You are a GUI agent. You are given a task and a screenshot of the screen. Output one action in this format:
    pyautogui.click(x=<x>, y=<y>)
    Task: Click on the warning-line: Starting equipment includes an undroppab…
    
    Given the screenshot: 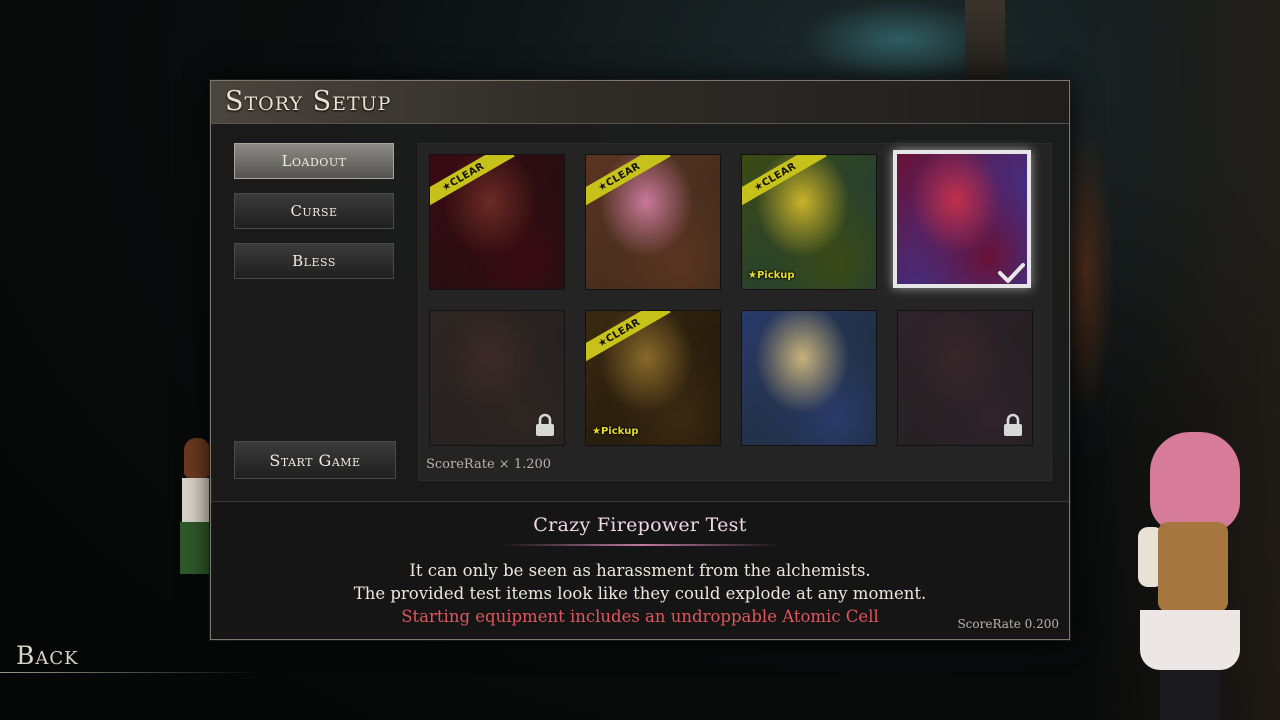 What is the action you would take?
    pyautogui.click(x=640, y=616)
    